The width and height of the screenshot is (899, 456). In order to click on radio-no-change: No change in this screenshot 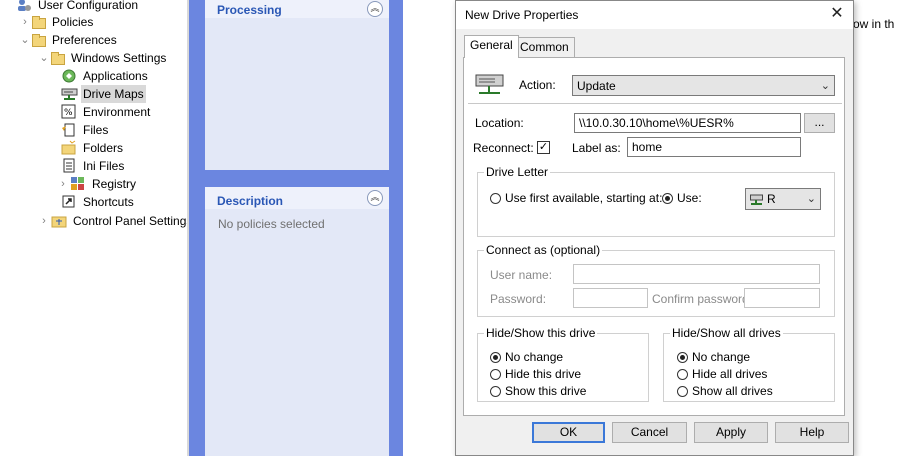, I will do `click(526, 357)`.